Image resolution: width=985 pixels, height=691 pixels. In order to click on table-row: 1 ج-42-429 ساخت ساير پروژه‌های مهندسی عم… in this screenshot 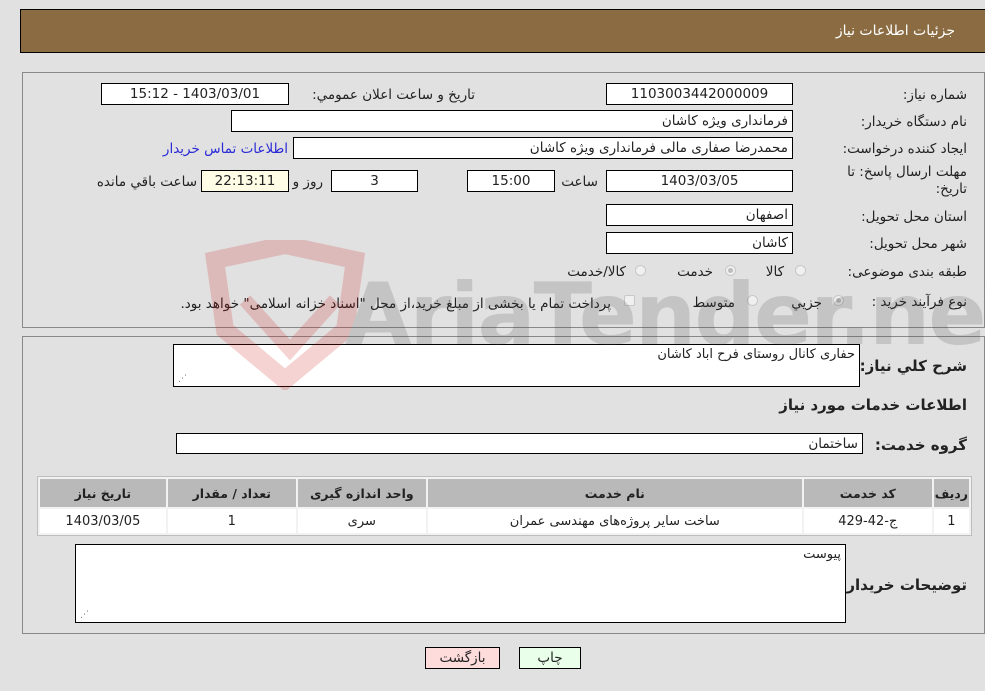, I will do `click(504, 521)`.